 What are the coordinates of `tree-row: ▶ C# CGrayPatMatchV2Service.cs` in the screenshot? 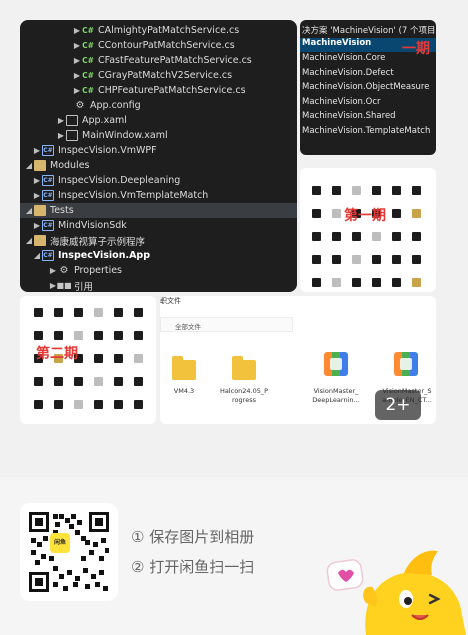 It's located at (158, 75).